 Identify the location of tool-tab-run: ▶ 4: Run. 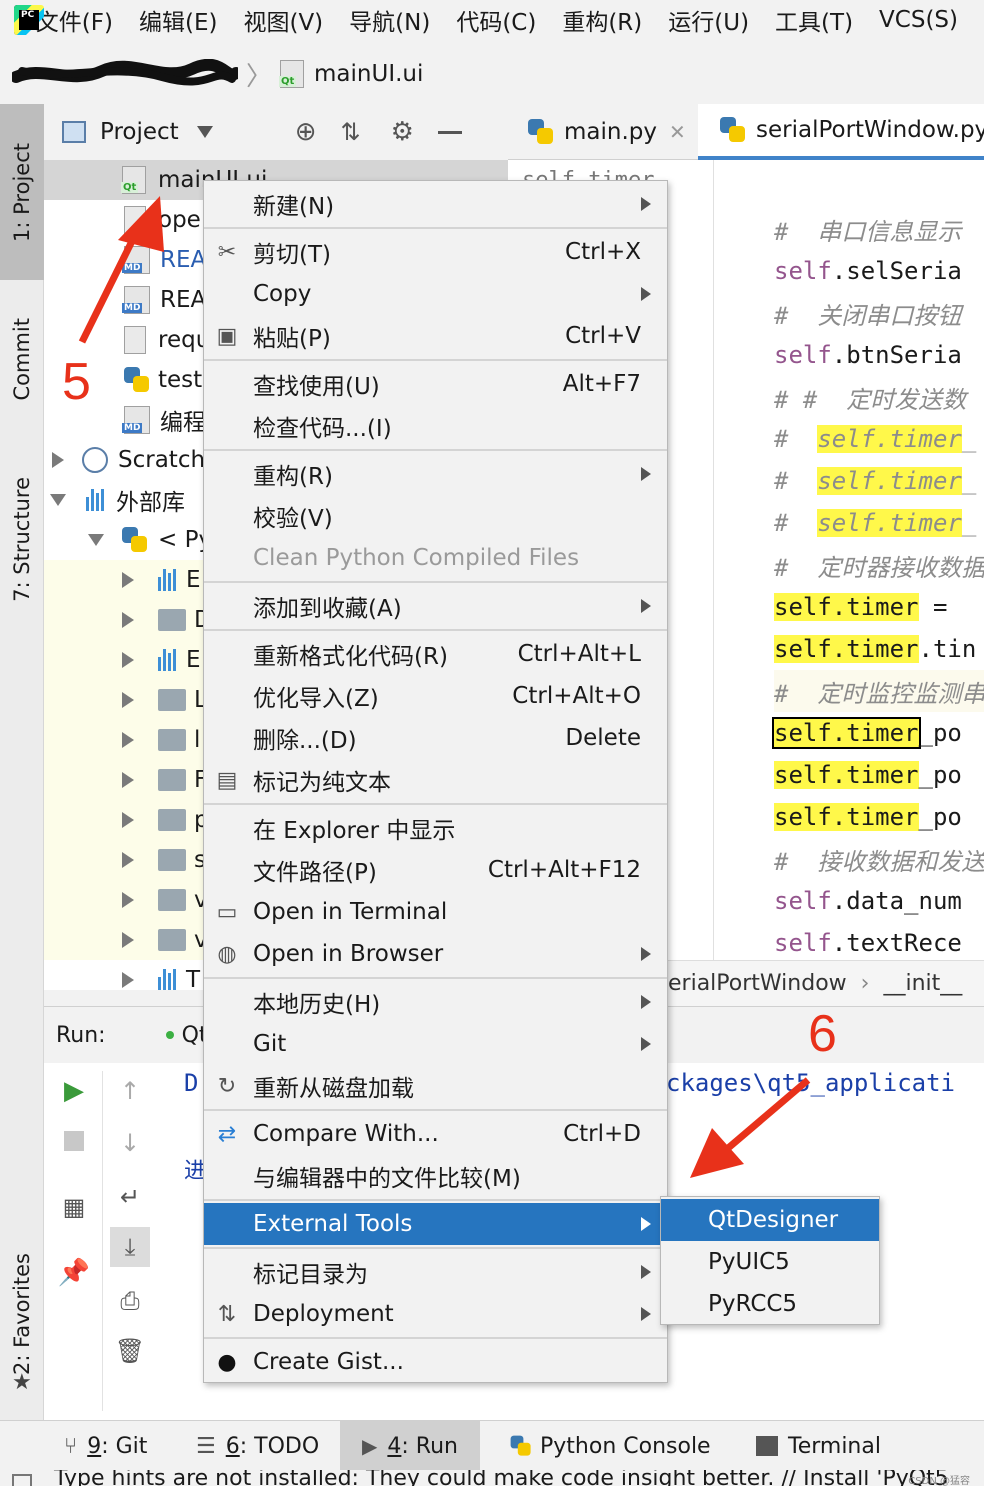
(410, 1446).